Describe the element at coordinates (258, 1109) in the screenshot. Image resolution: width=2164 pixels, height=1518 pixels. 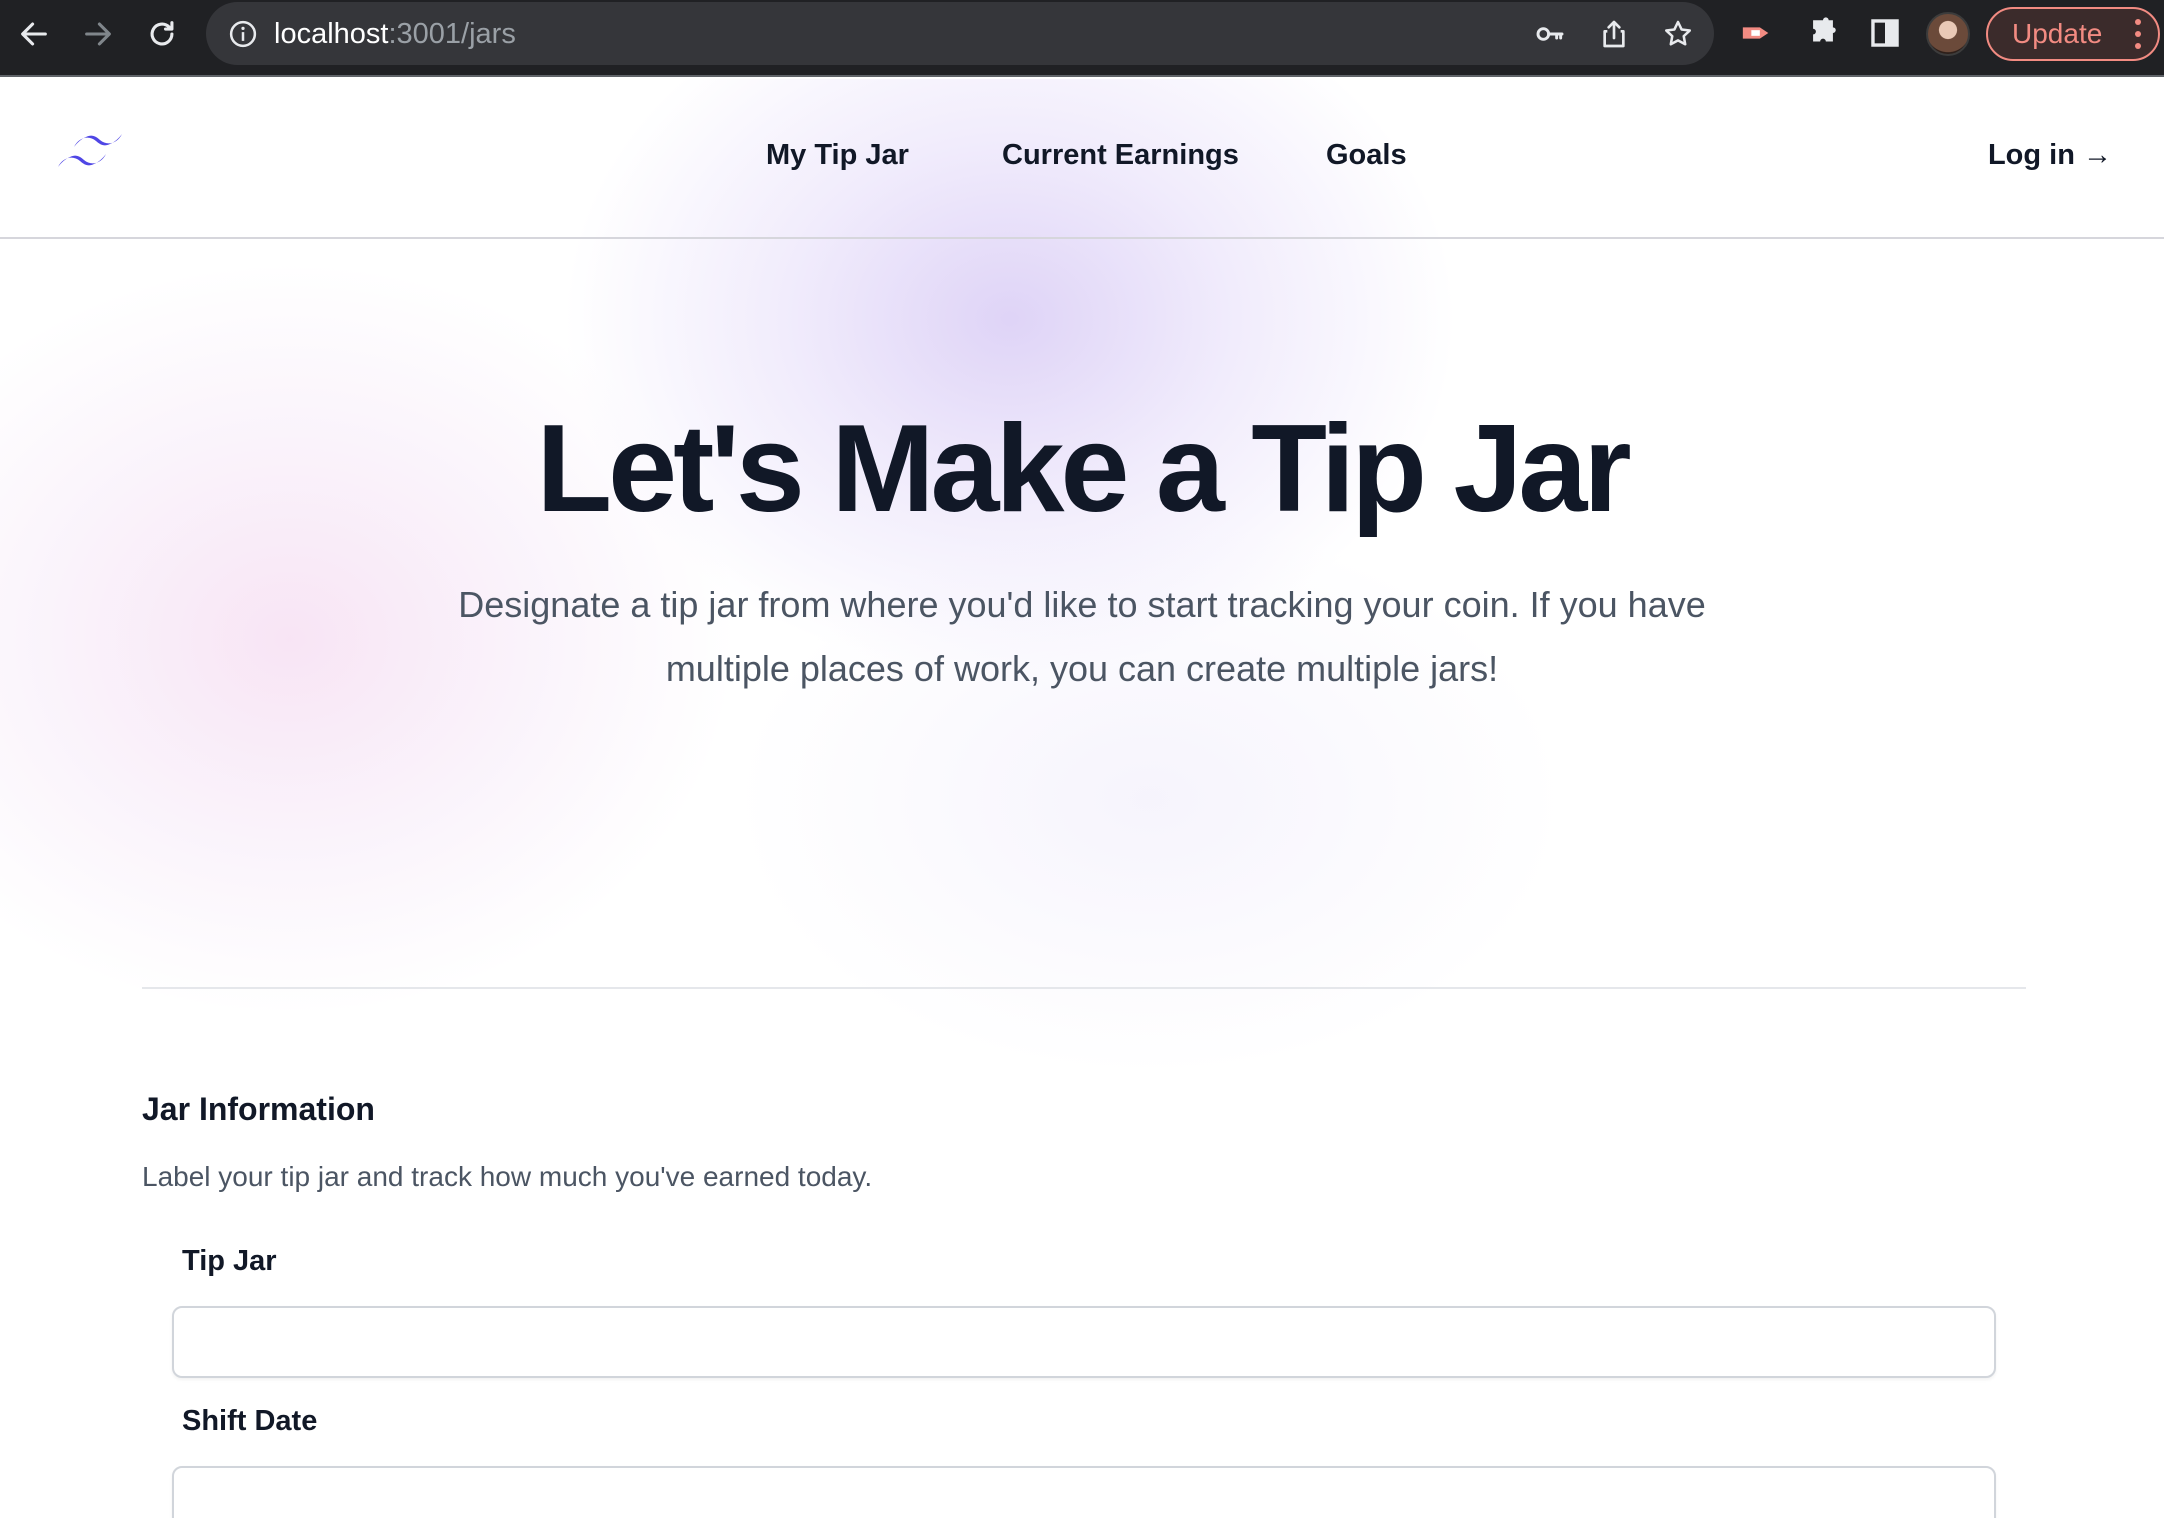
I see `section-title: Jar Information` at that location.